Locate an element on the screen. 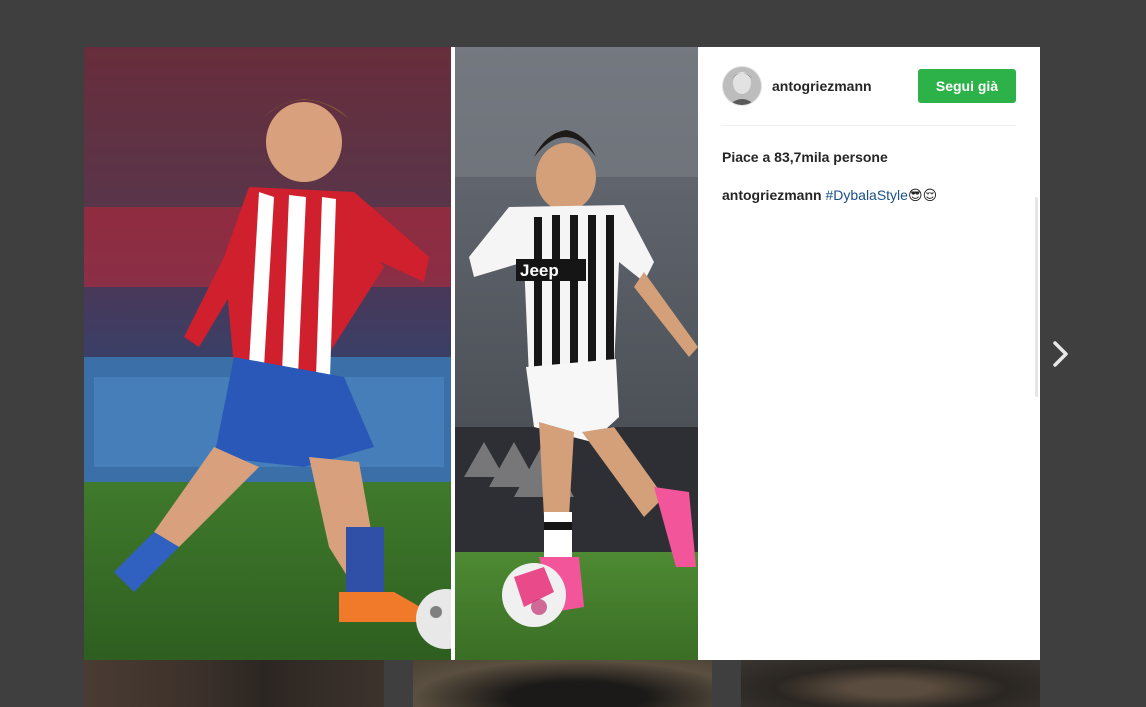  follow-button: Segui già is located at coordinates (967, 86).